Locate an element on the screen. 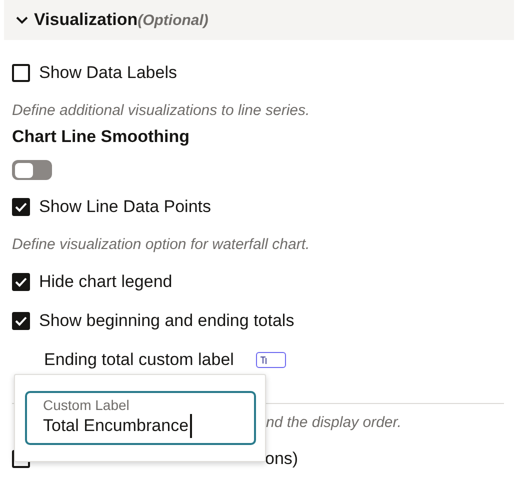  field-label: Ending total custom label is located at coordinates (139, 360).